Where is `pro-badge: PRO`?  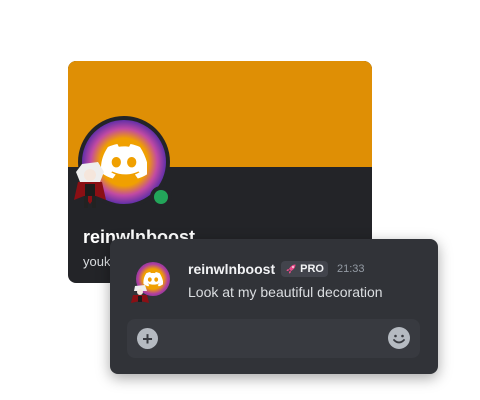 pro-badge: PRO is located at coordinates (304, 269).